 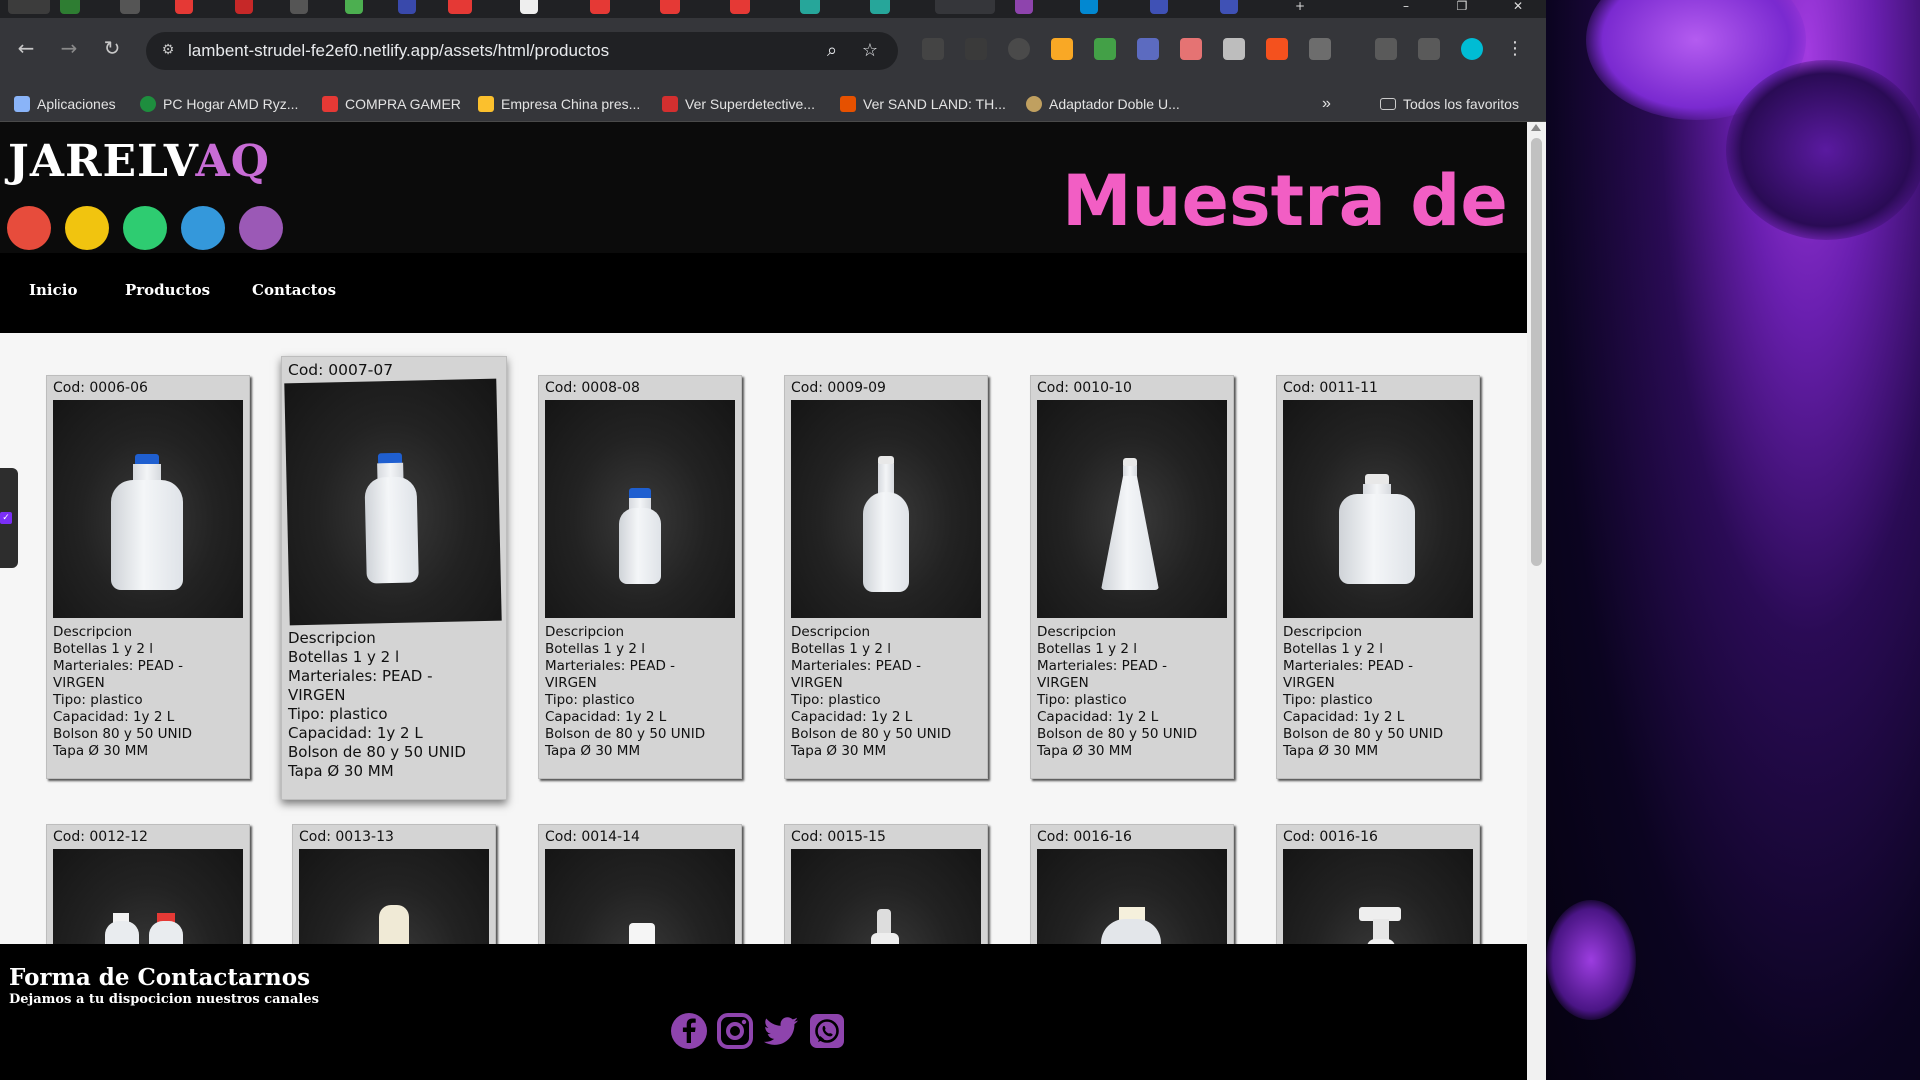 What do you see at coordinates (168, 50) in the screenshot?
I see `site-settings-icon: ⚙` at bounding box center [168, 50].